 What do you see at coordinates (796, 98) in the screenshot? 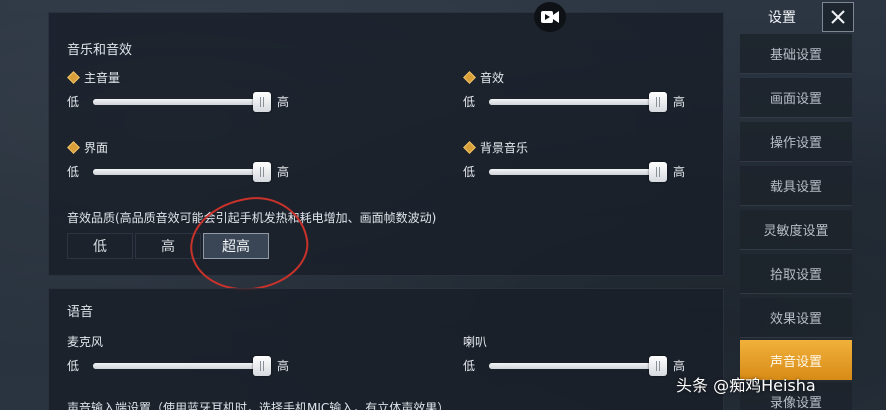
I see `sidebar-item-graphics: 画面设置` at bounding box center [796, 98].